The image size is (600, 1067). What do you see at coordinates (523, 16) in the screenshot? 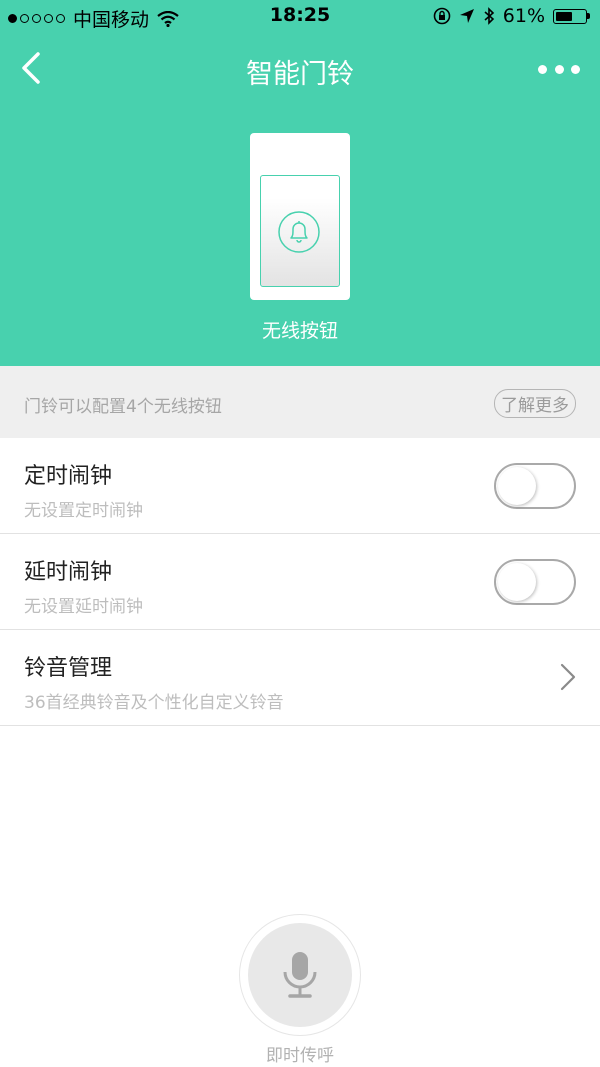
I see `battery-percent: 61%` at bounding box center [523, 16].